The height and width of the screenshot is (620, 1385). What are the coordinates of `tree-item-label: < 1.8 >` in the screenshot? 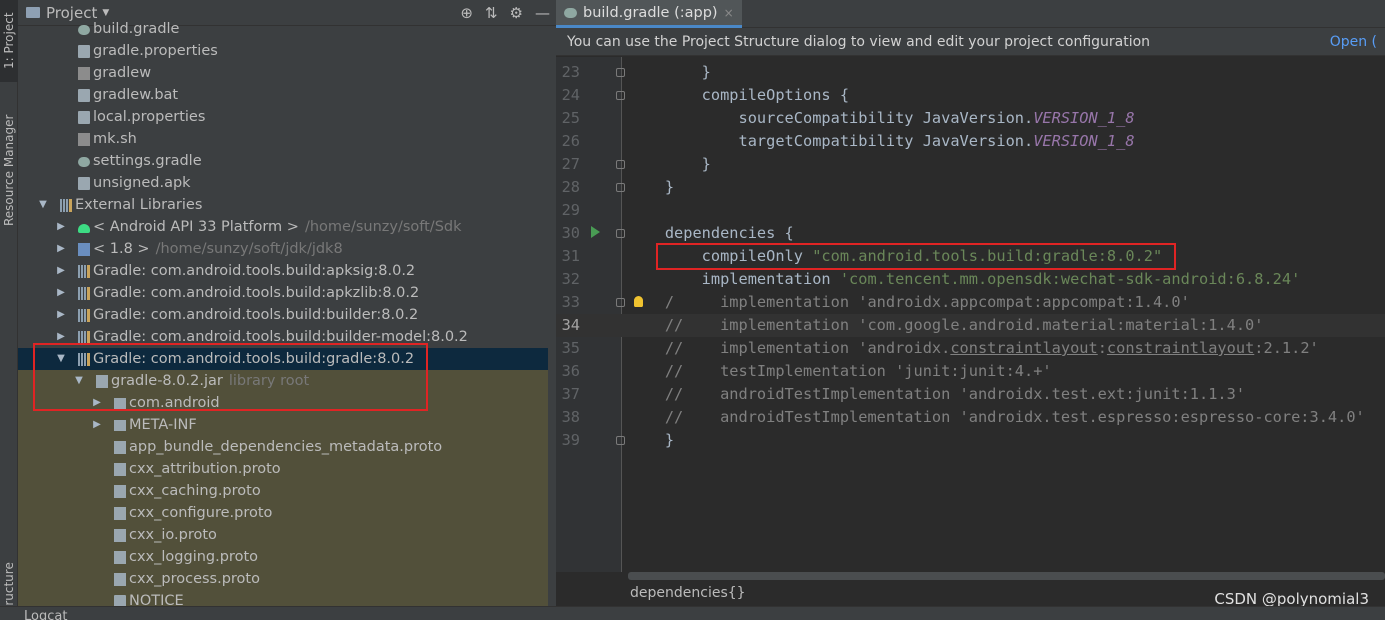 It's located at (121, 249).